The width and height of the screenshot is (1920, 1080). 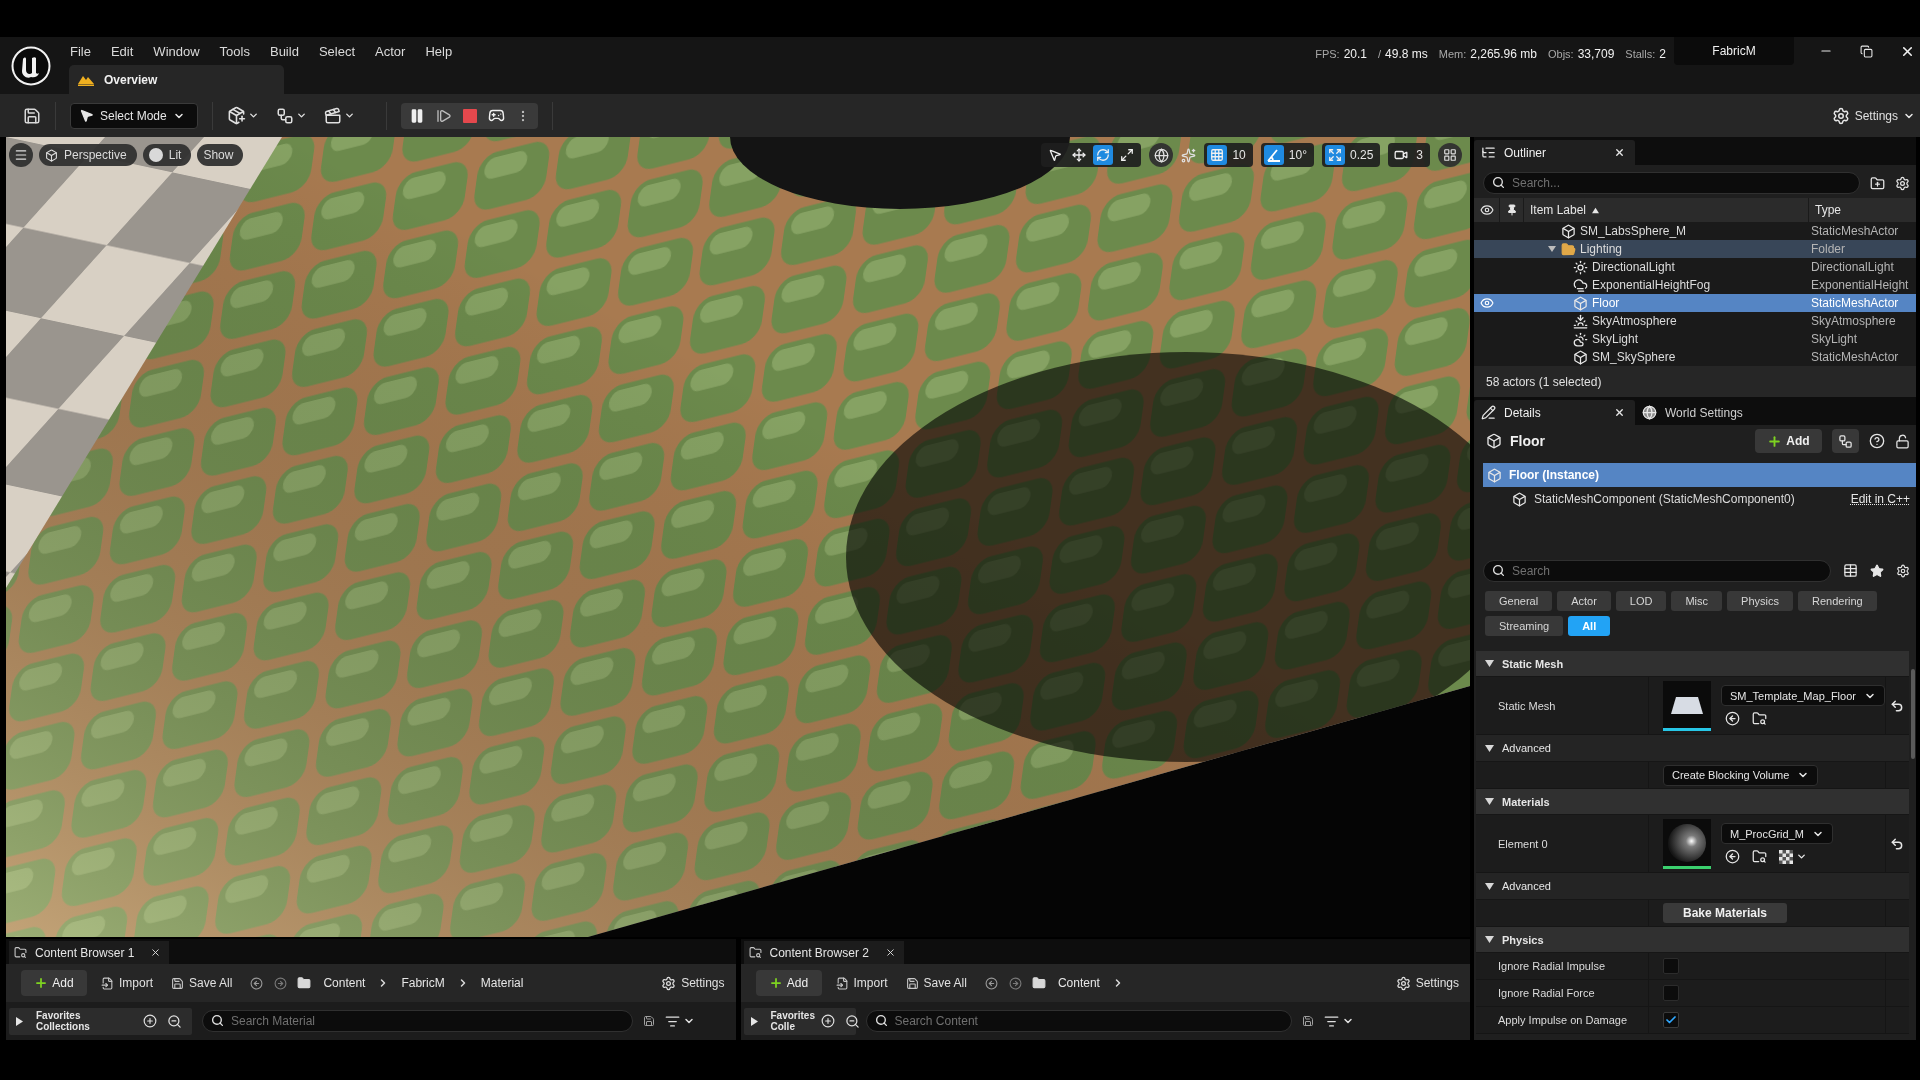 I want to click on level-tab: Overview, so click(x=176, y=79).